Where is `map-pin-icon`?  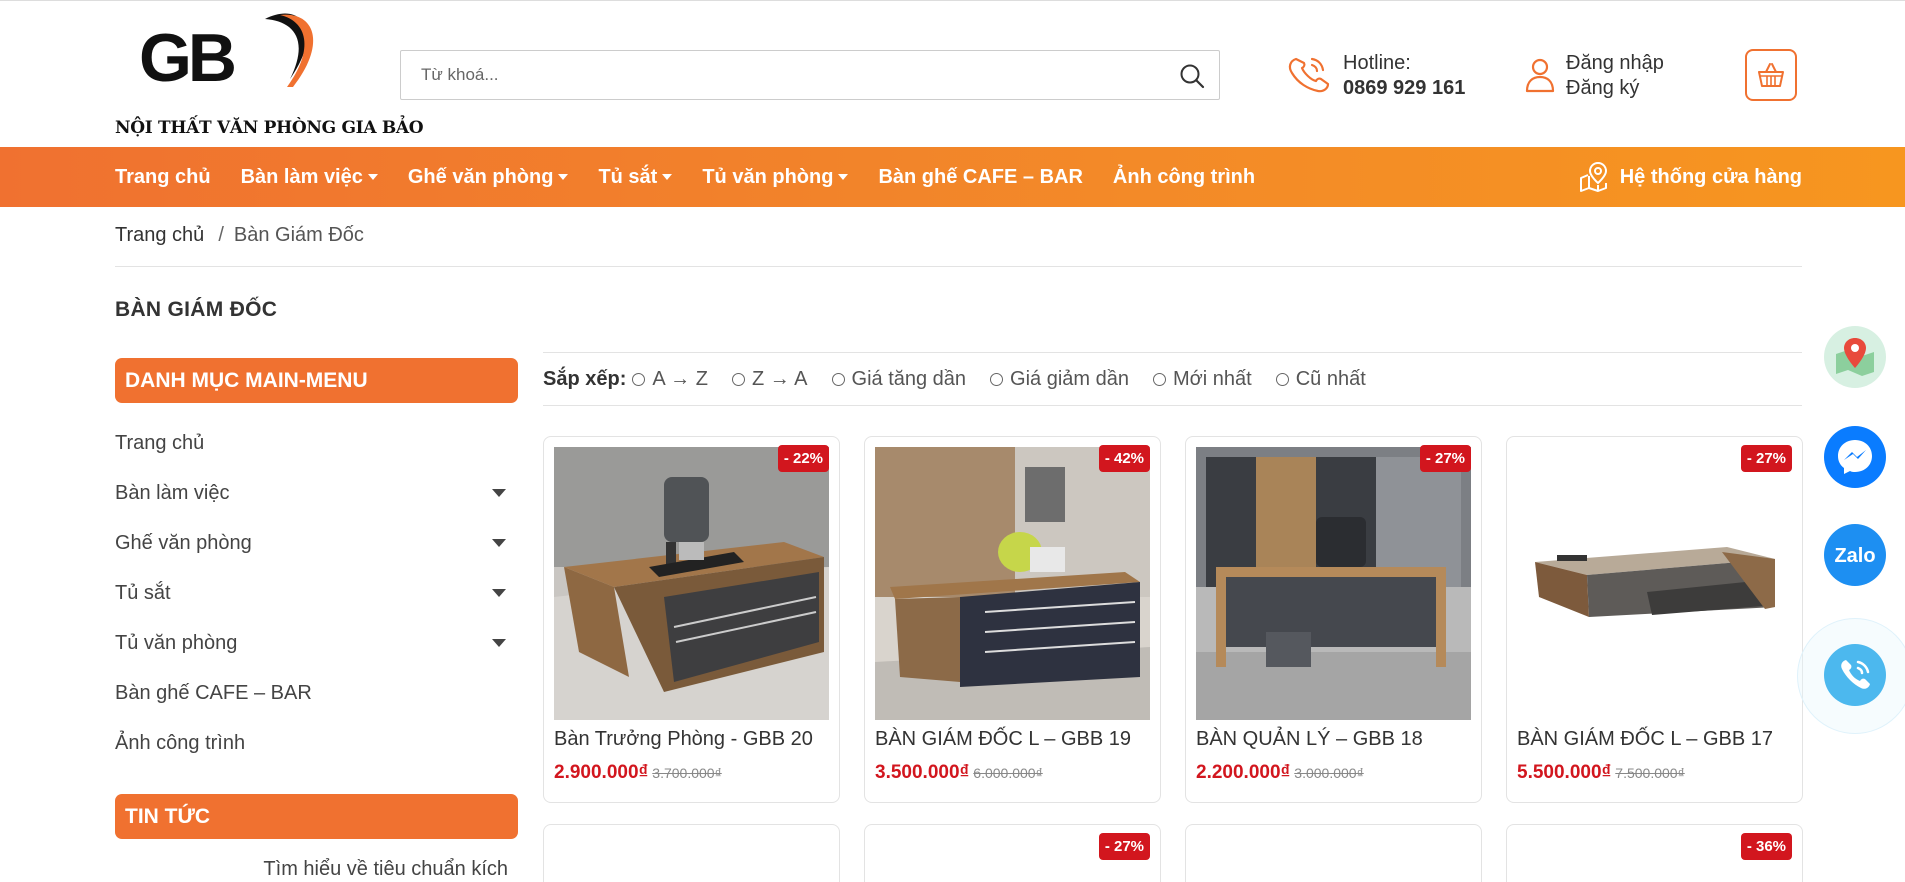 map-pin-icon is located at coordinates (1855, 357).